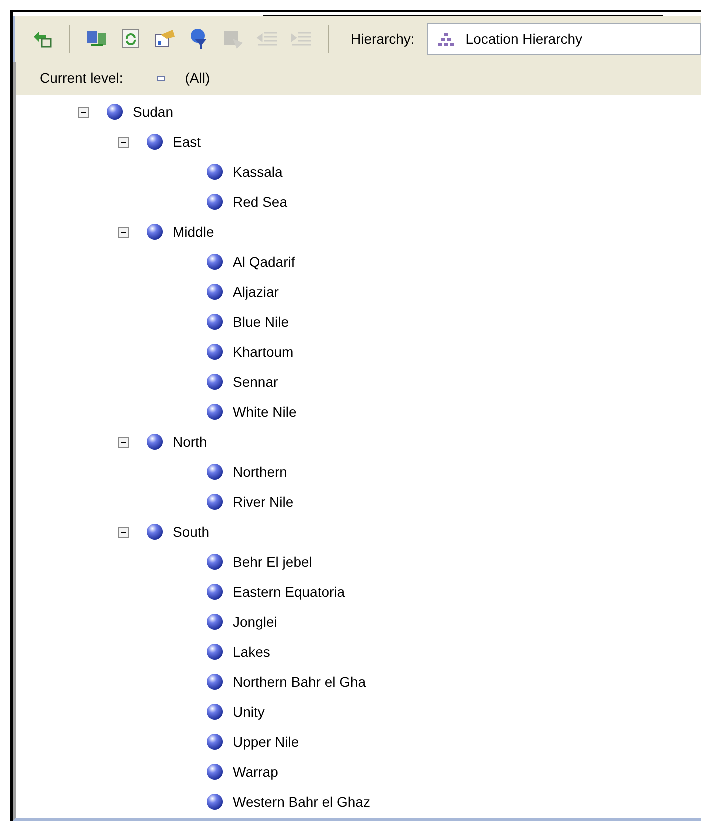 The image size is (701, 825). I want to click on tree-item: Red Sea, so click(260, 202).